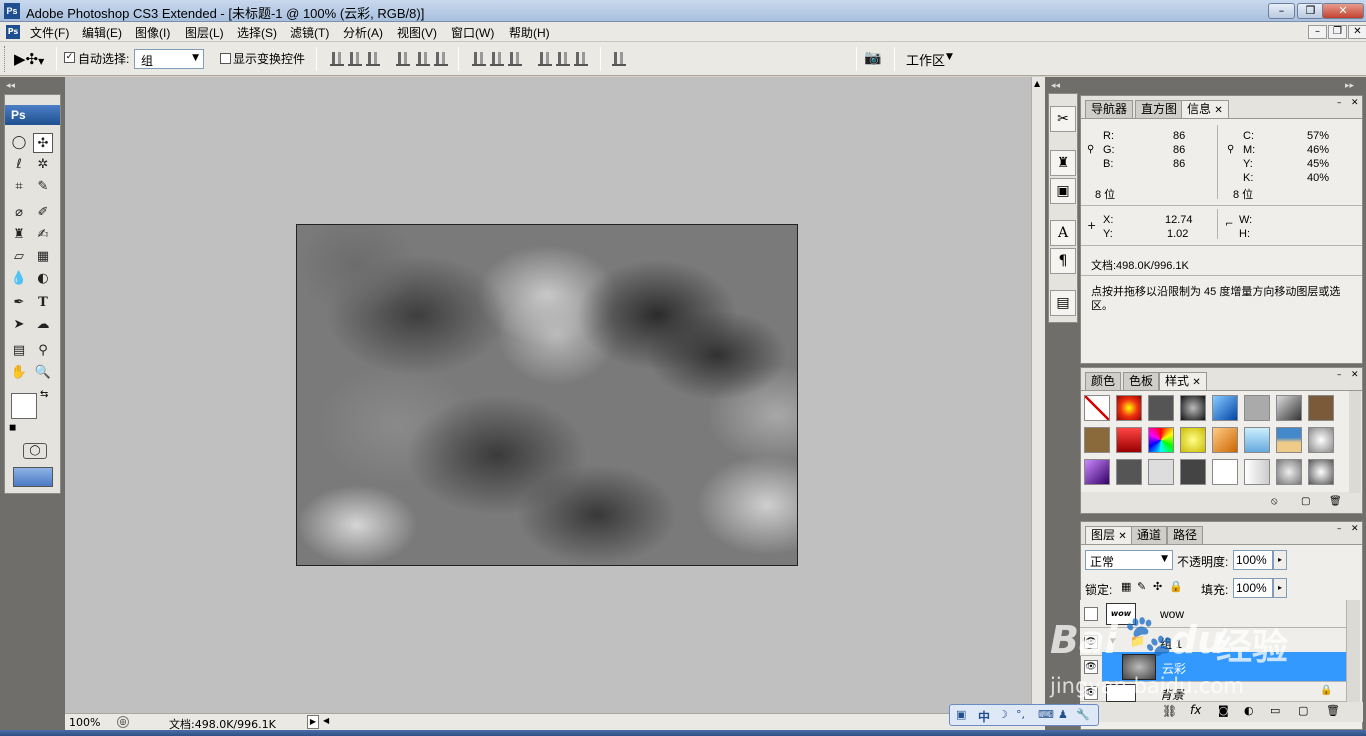  Describe the element at coordinates (19, 143) in the screenshot. I see `marquee-tool-icon: ◯` at that location.